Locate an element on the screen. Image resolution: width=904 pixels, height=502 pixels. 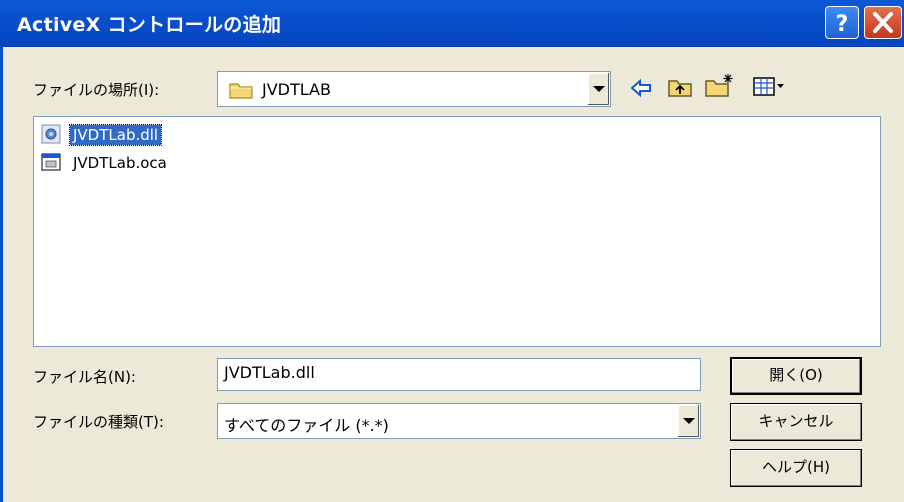
help-button: ヘルプ(H) is located at coordinates (796, 468).